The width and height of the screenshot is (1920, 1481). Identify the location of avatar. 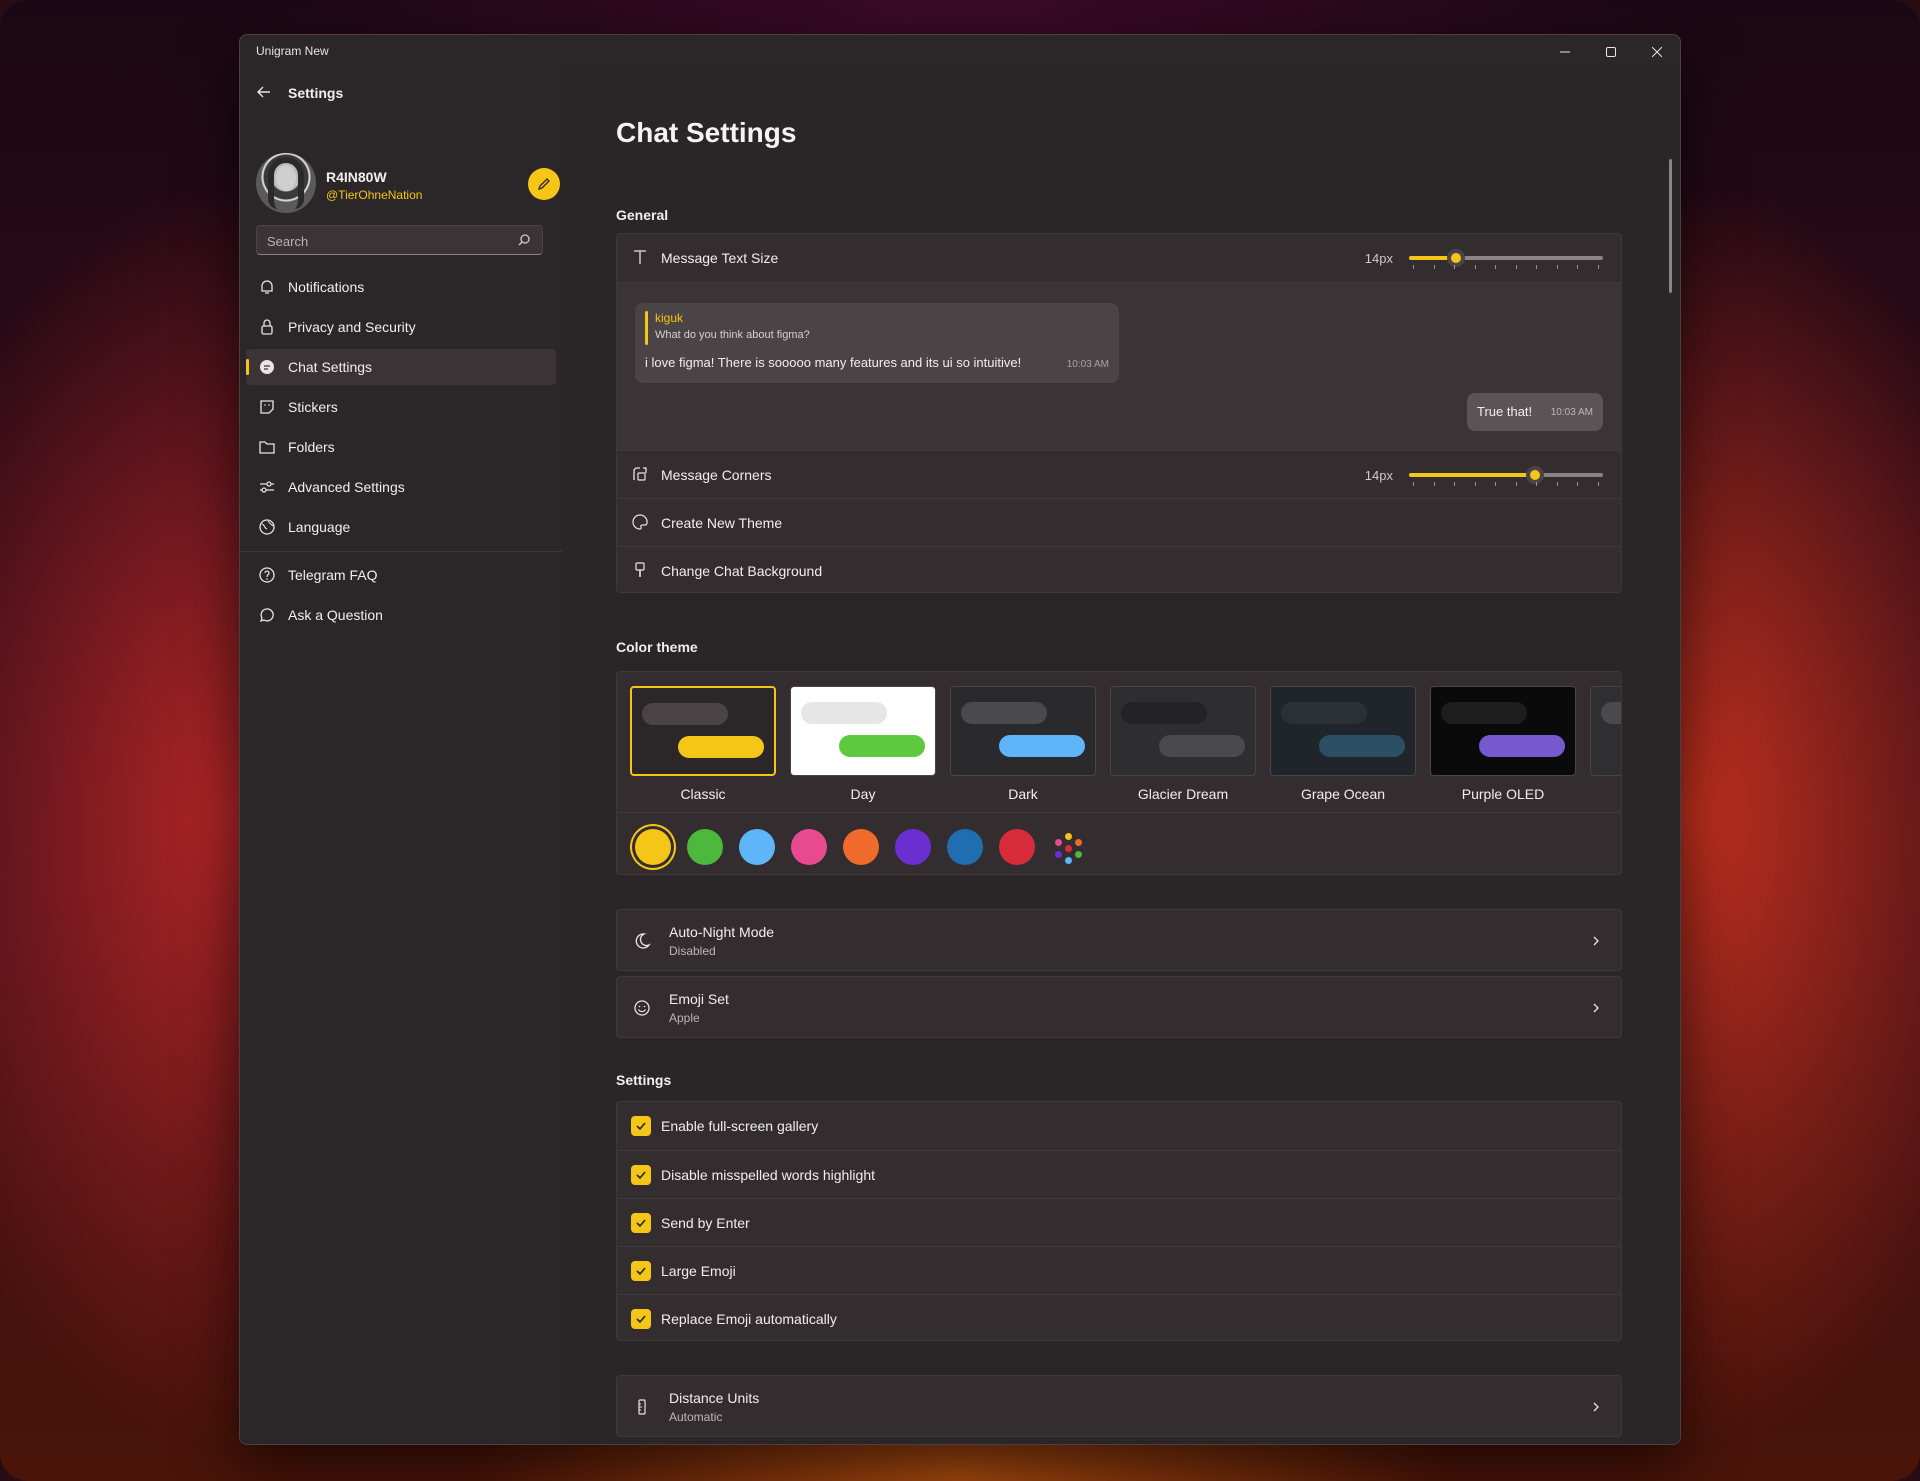
(286, 183).